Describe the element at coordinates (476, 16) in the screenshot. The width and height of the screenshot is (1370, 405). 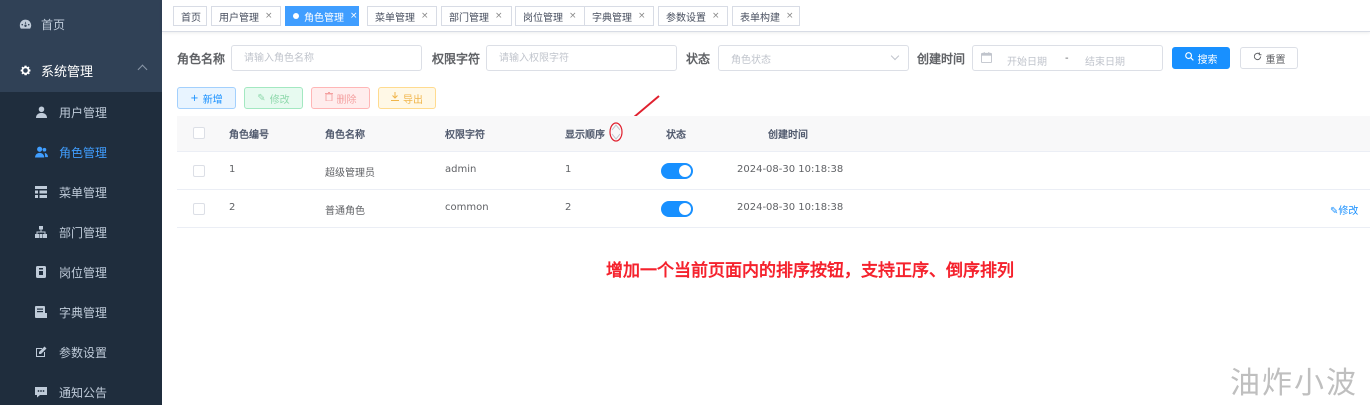
I see `tag-departments: 部门管理 ×` at that location.